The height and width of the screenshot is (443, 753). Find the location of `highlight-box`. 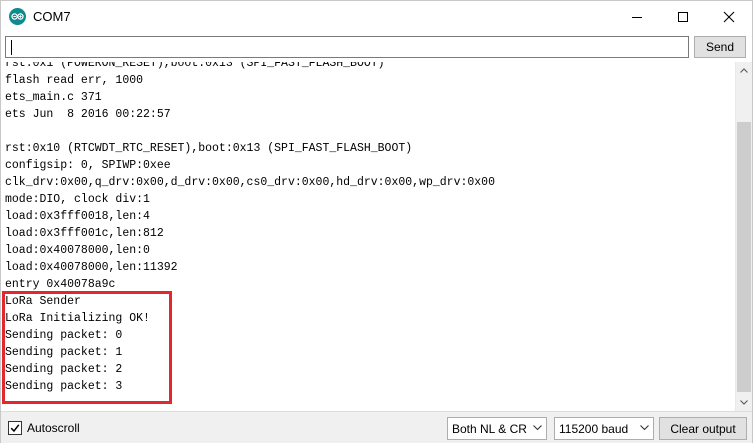

highlight-box is located at coordinates (87, 347).